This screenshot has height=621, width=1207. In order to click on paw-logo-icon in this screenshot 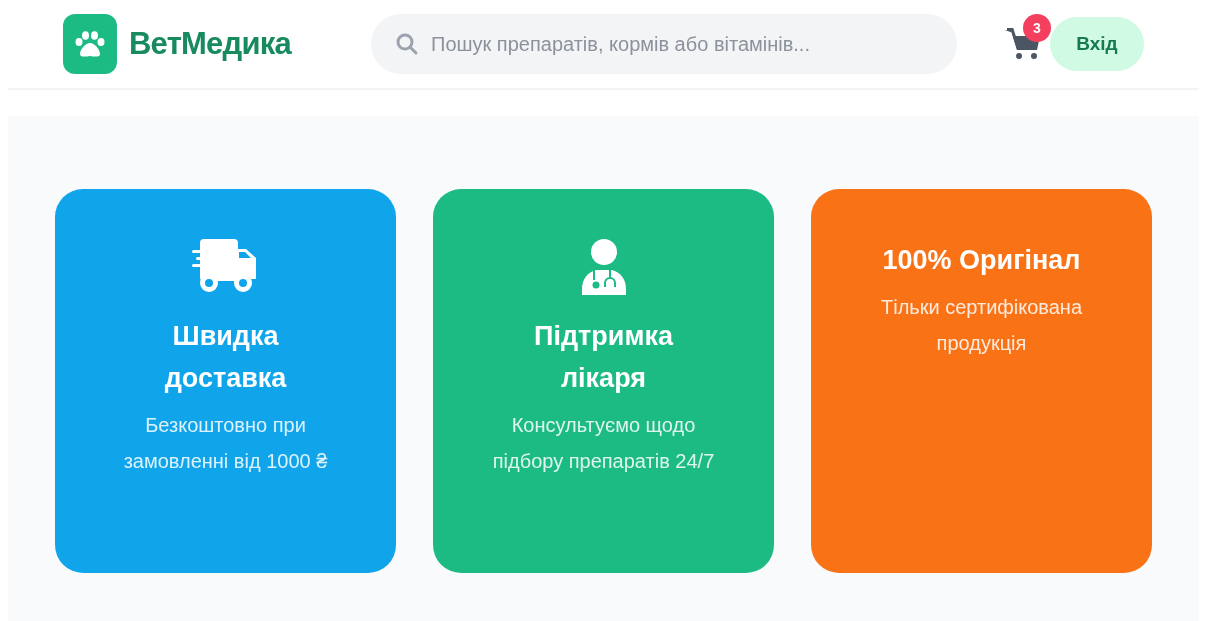, I will do `click(90, 44)`.